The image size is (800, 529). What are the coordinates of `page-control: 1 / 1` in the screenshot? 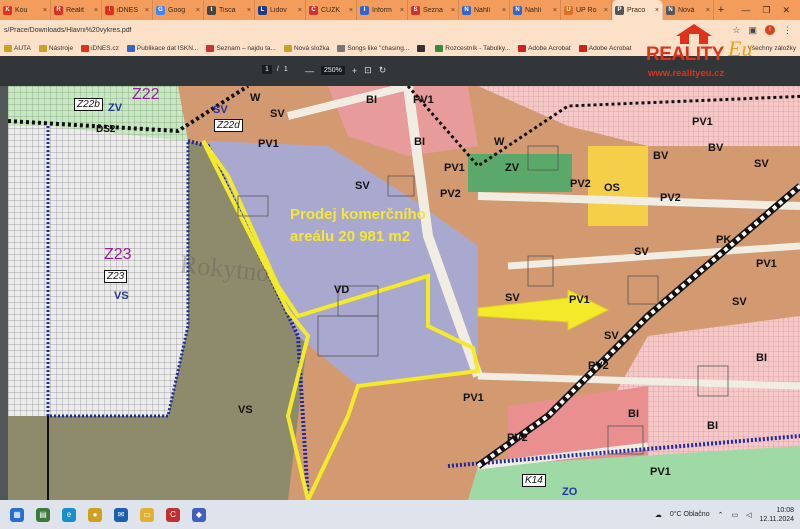 It's located at (275, 69).